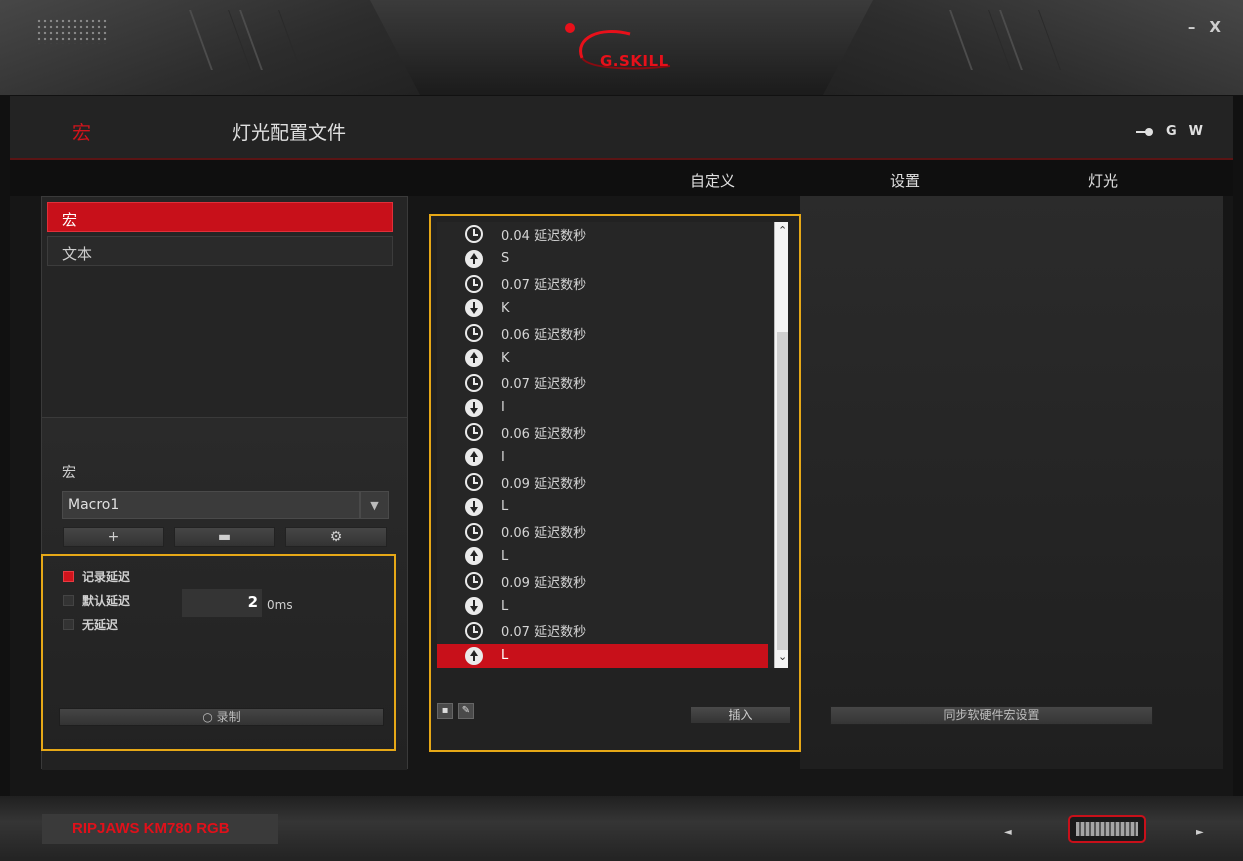  I want to click on tab-settings: 设置, so click(905, 180).